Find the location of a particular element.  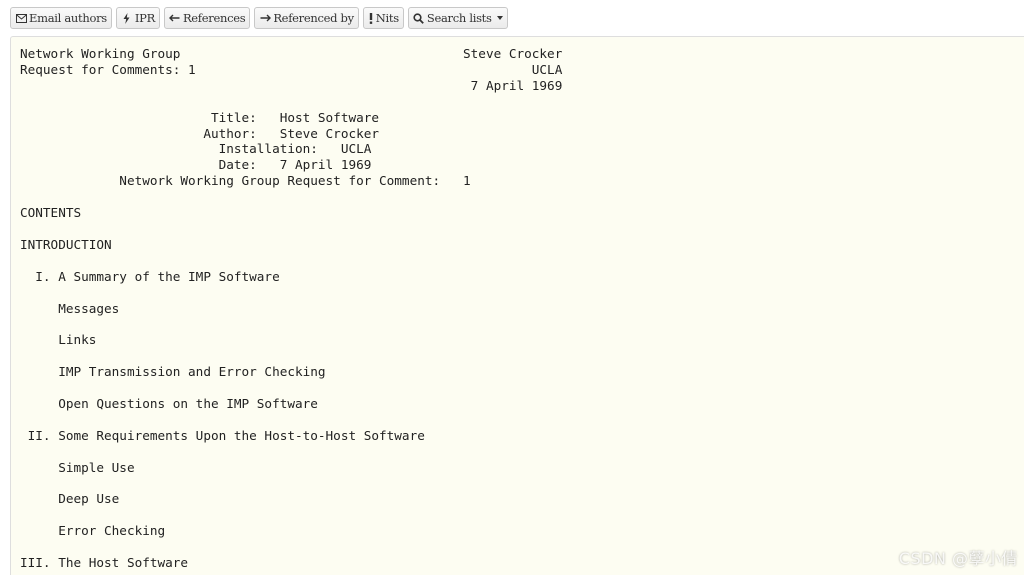

referenced-by-label: Referenced by is located at coordinates (313, 18).